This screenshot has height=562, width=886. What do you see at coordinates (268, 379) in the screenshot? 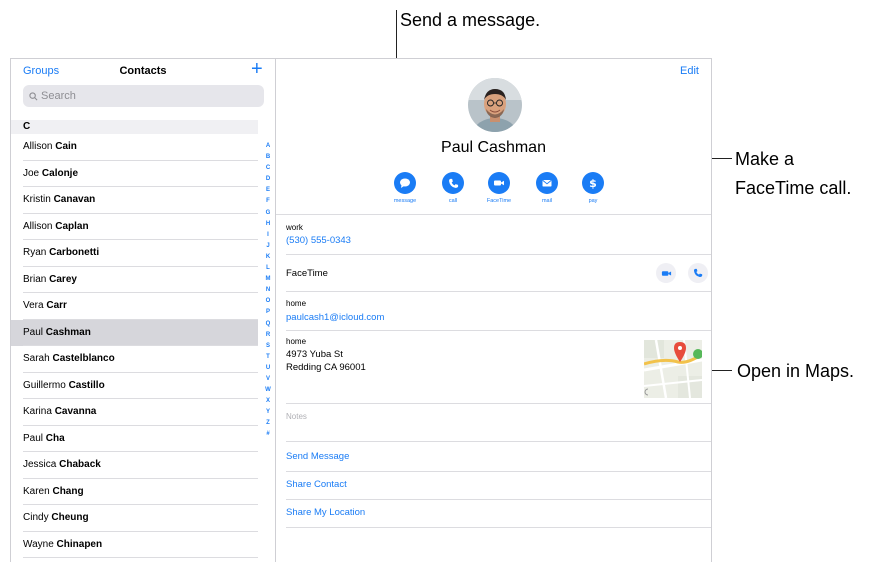
I see `index-letter: V` at bounding box center [268, 379].